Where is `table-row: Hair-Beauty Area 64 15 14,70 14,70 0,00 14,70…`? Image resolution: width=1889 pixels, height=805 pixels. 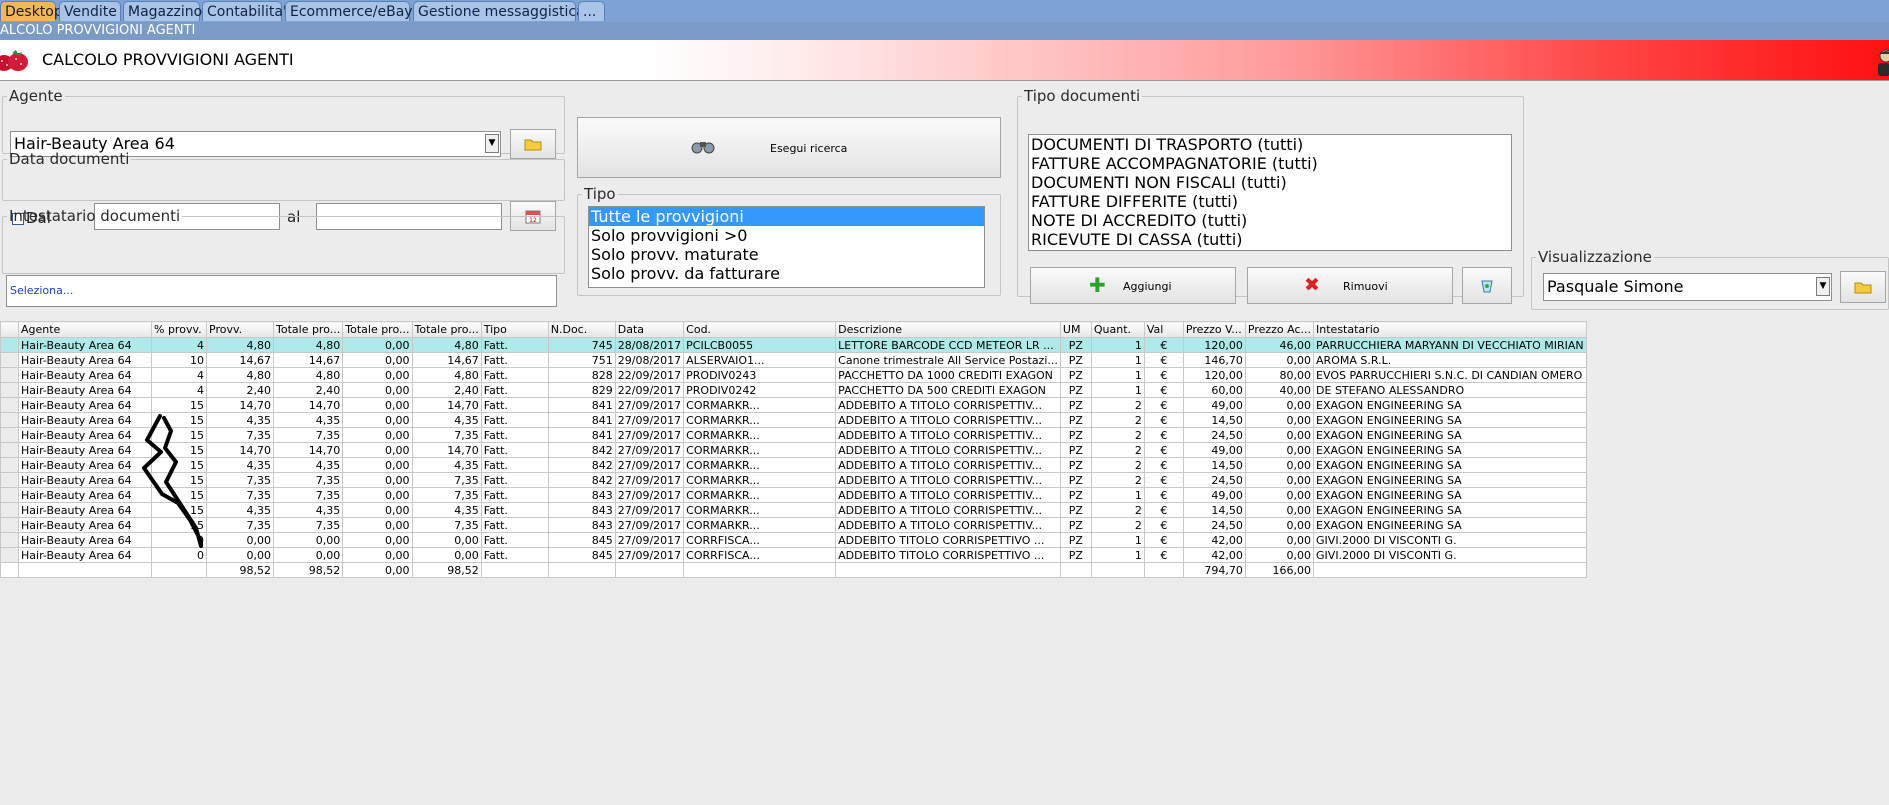
table-row: Hair-Beauty Area 64 15 14,70 14,70 0,00 14,70… is located at coordinates (793, 450).